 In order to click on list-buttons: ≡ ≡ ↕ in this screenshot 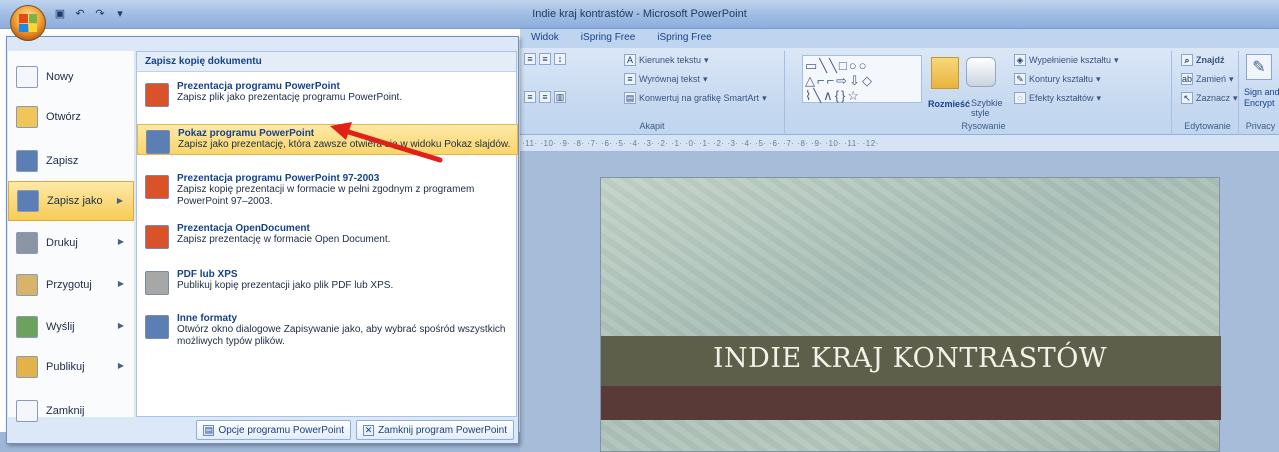, I will do `click(545, 59)`.